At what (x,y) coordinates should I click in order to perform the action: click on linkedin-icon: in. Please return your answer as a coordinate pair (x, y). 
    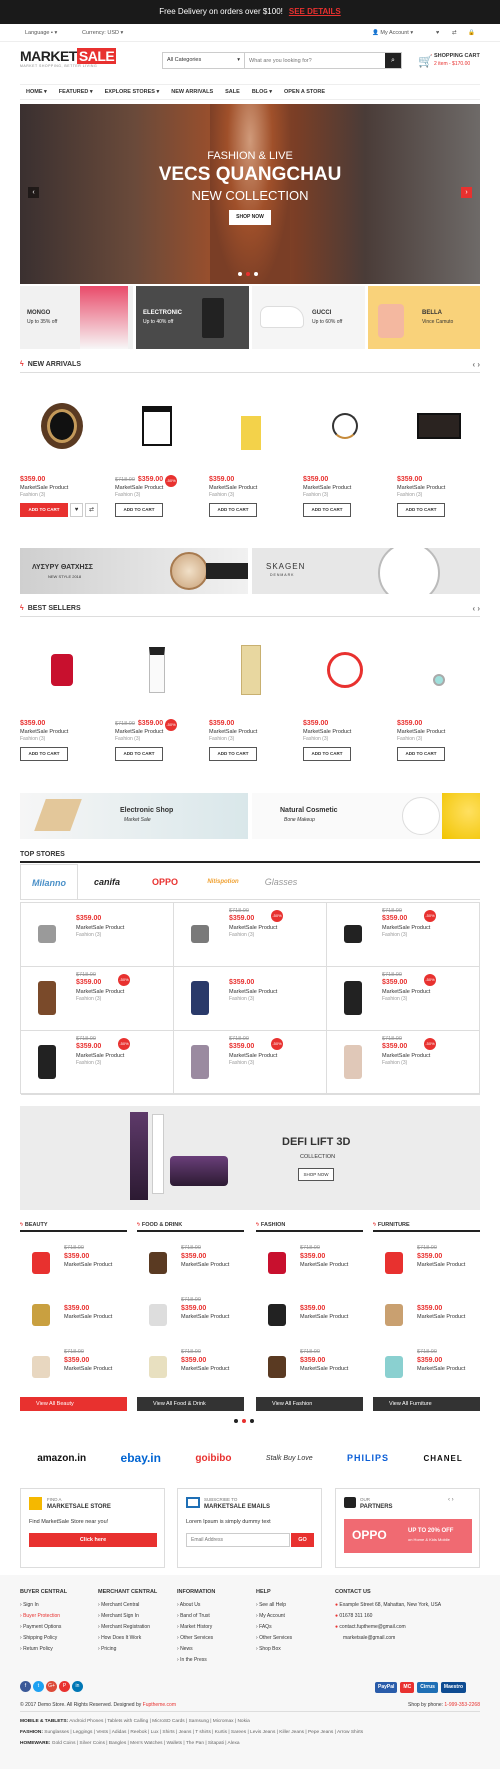
    Looking at the image, I should click on (77, 1686).